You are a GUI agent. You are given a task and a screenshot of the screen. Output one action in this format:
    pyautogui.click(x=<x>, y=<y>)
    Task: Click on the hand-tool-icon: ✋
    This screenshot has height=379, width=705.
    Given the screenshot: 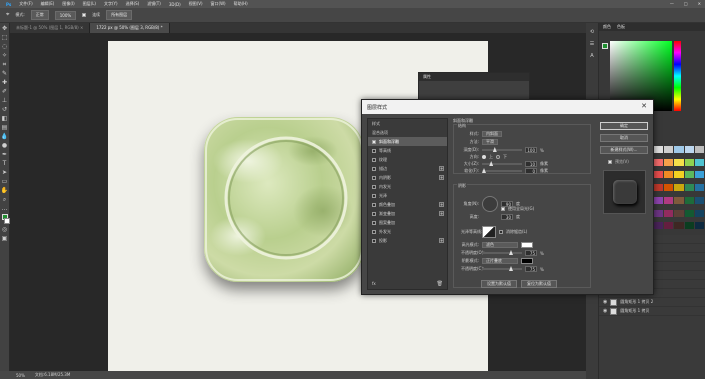 What is the action you would take?
    pyautogui.click(x=4, y=190)
    